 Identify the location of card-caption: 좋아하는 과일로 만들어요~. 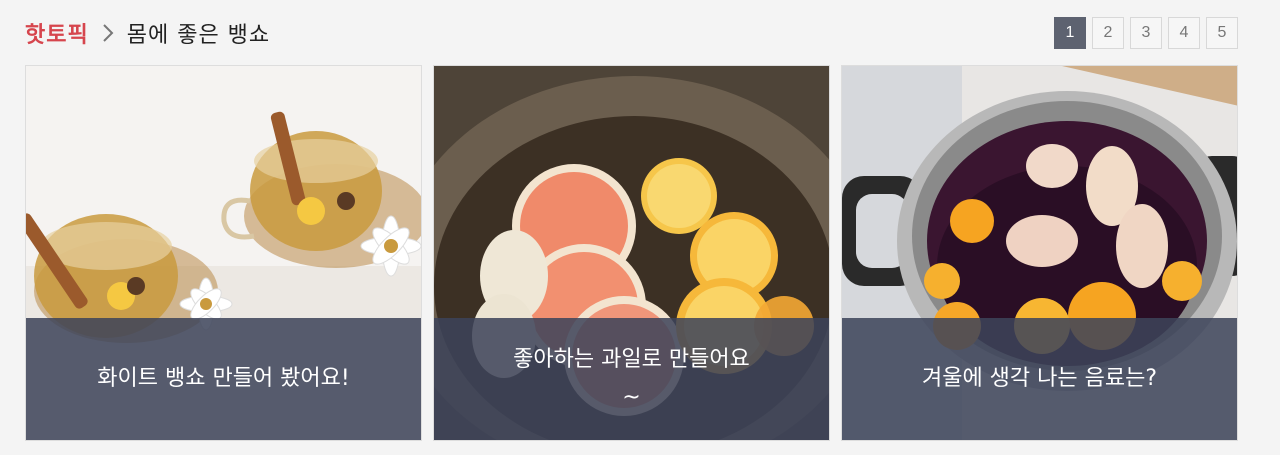
(631, 379).